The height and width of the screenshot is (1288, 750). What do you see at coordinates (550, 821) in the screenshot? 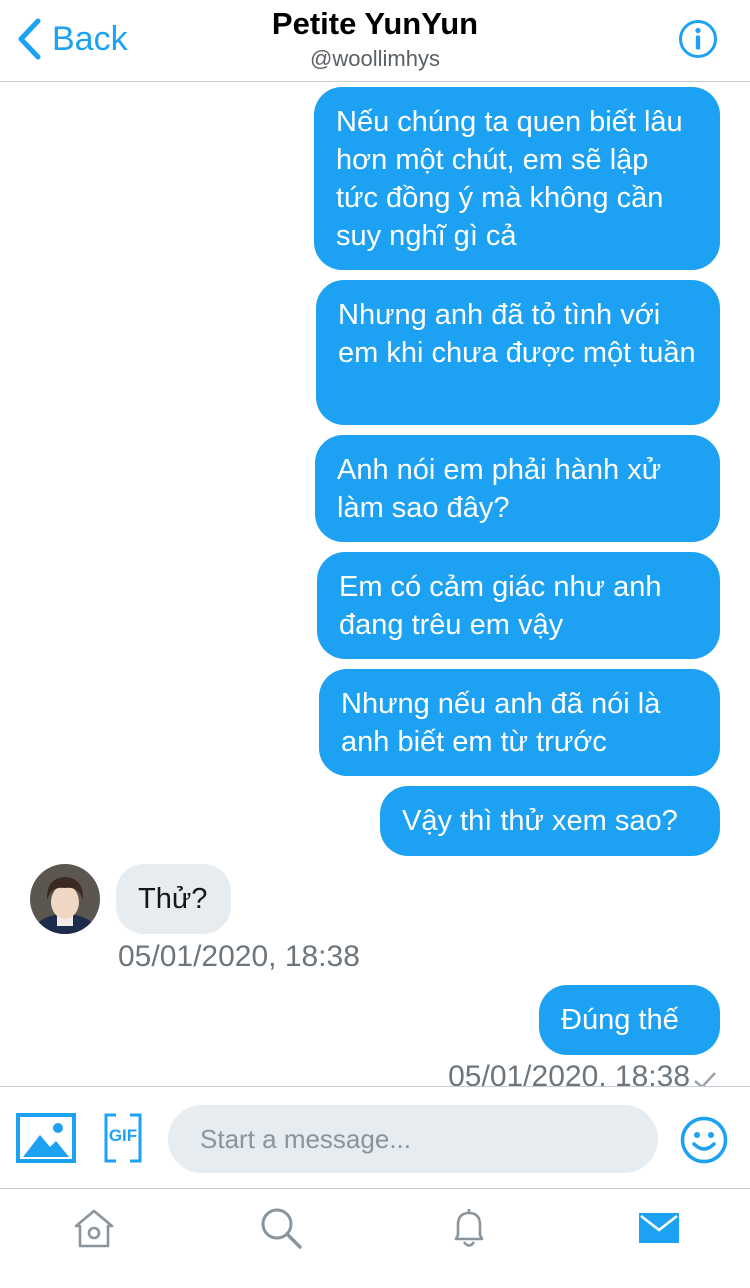
I see `message-bubble-outgoing: Vậy thì thử xem sao?` at bounding box center [550, 821].